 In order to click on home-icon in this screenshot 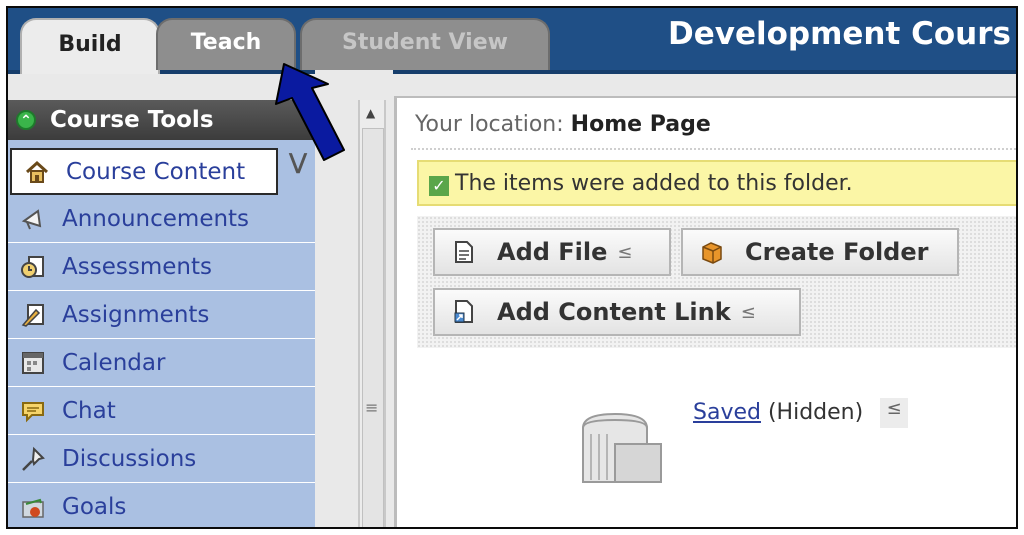, I will do `click(37, 172)`.